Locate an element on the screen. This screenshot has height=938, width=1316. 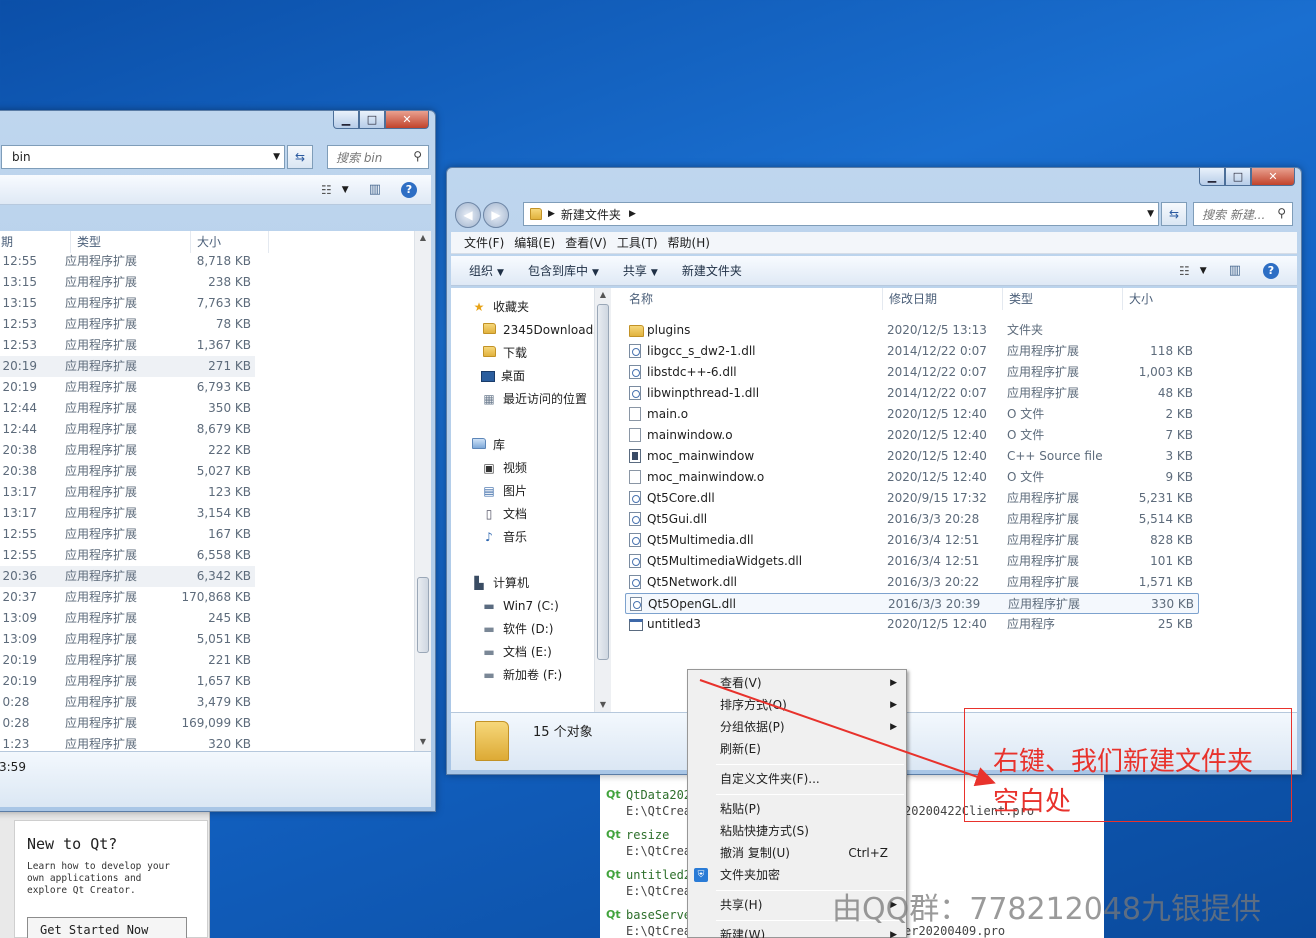
annotation-box: 右键、我们新建文件夹 空白处 is located at coordinates (1128, 765).